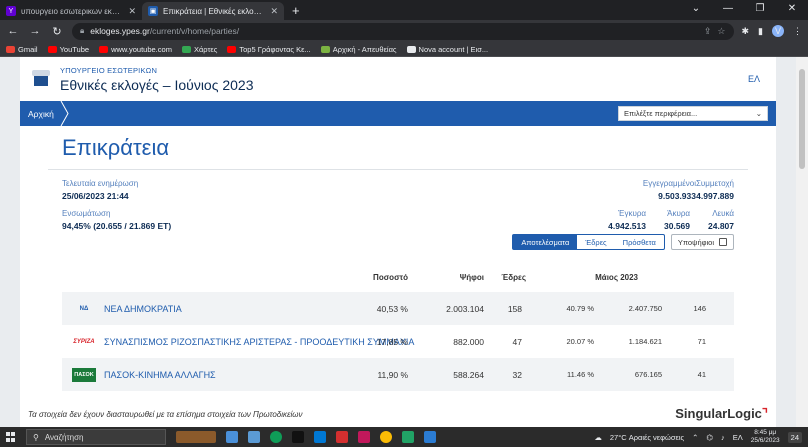 Image resolution: width=808 pixels, height=447 pixels. Describe the element at coordinates (639, 242) in the screenshot. I see `tab-extra: Πρόσθετα` at that location.